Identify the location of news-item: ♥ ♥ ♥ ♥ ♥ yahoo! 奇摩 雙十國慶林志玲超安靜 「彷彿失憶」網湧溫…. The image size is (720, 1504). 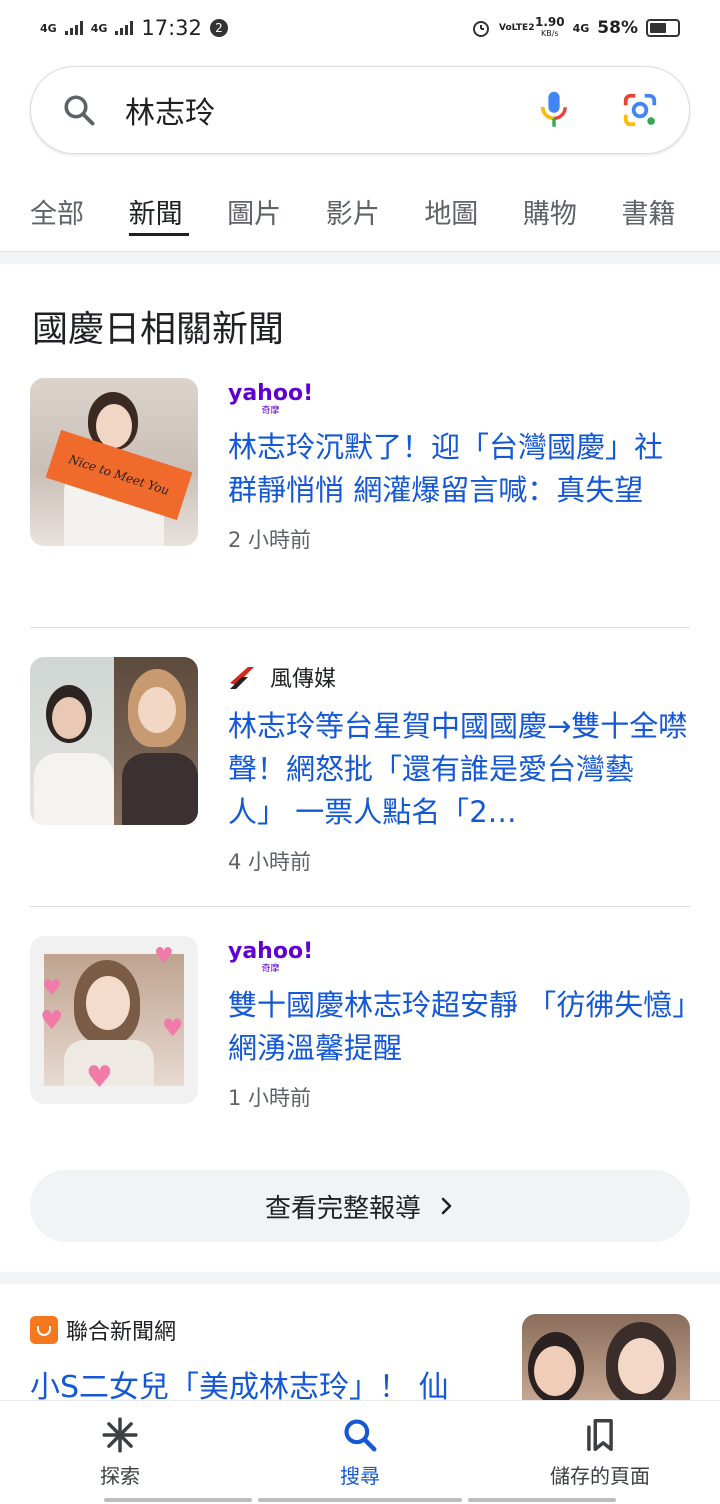
(360, 1024).